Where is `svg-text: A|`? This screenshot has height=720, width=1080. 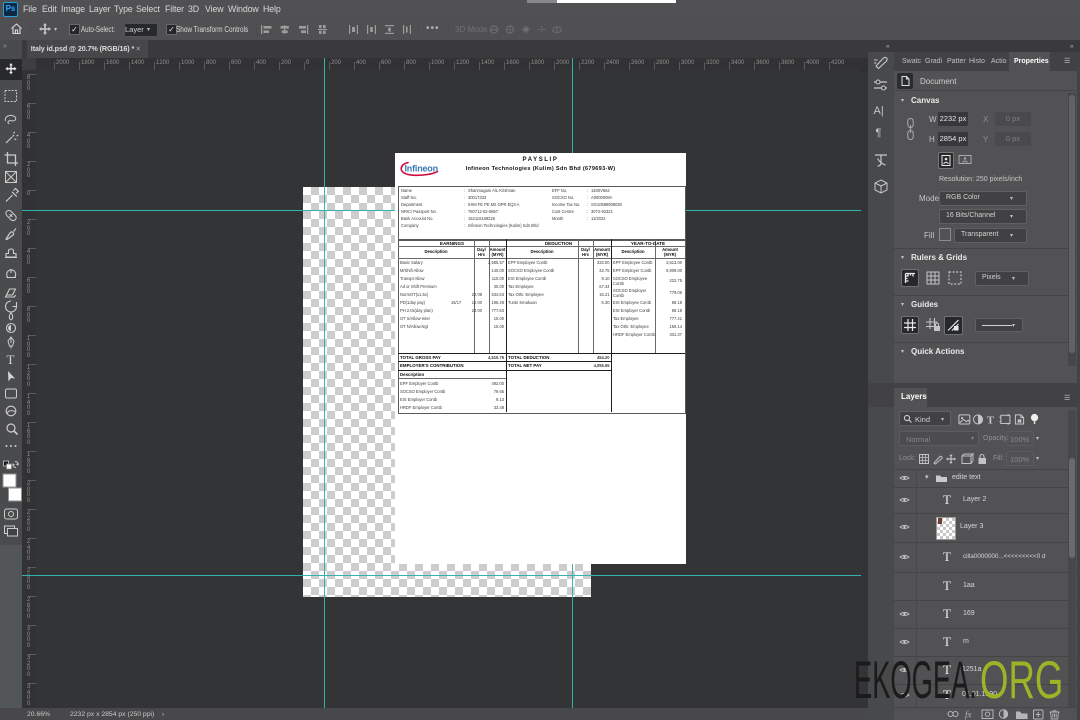
svg-text: A| is located at coordinates (879, 111).